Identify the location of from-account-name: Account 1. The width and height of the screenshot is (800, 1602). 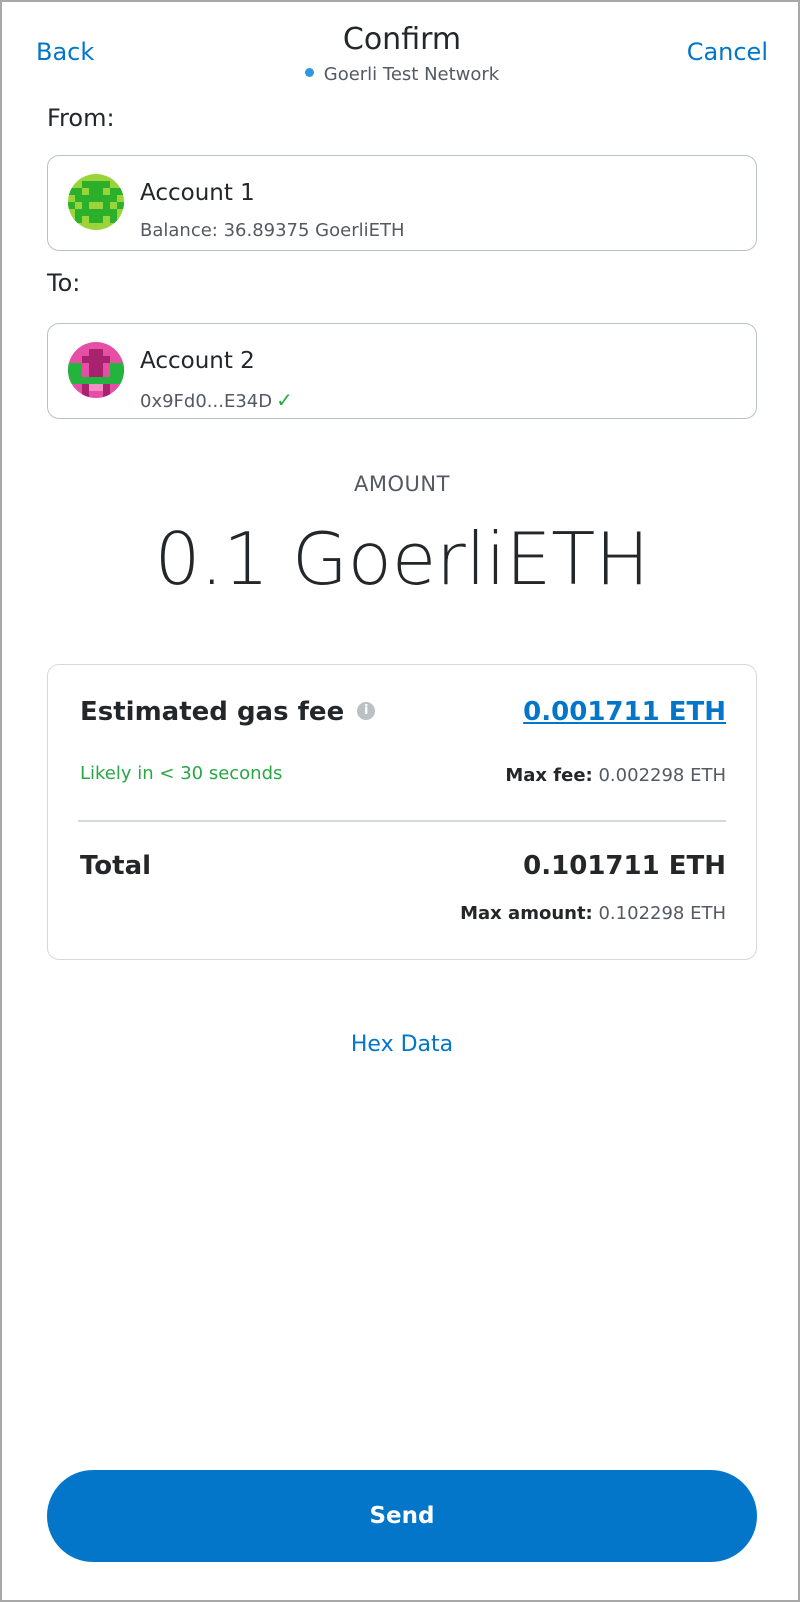
(197, 193).